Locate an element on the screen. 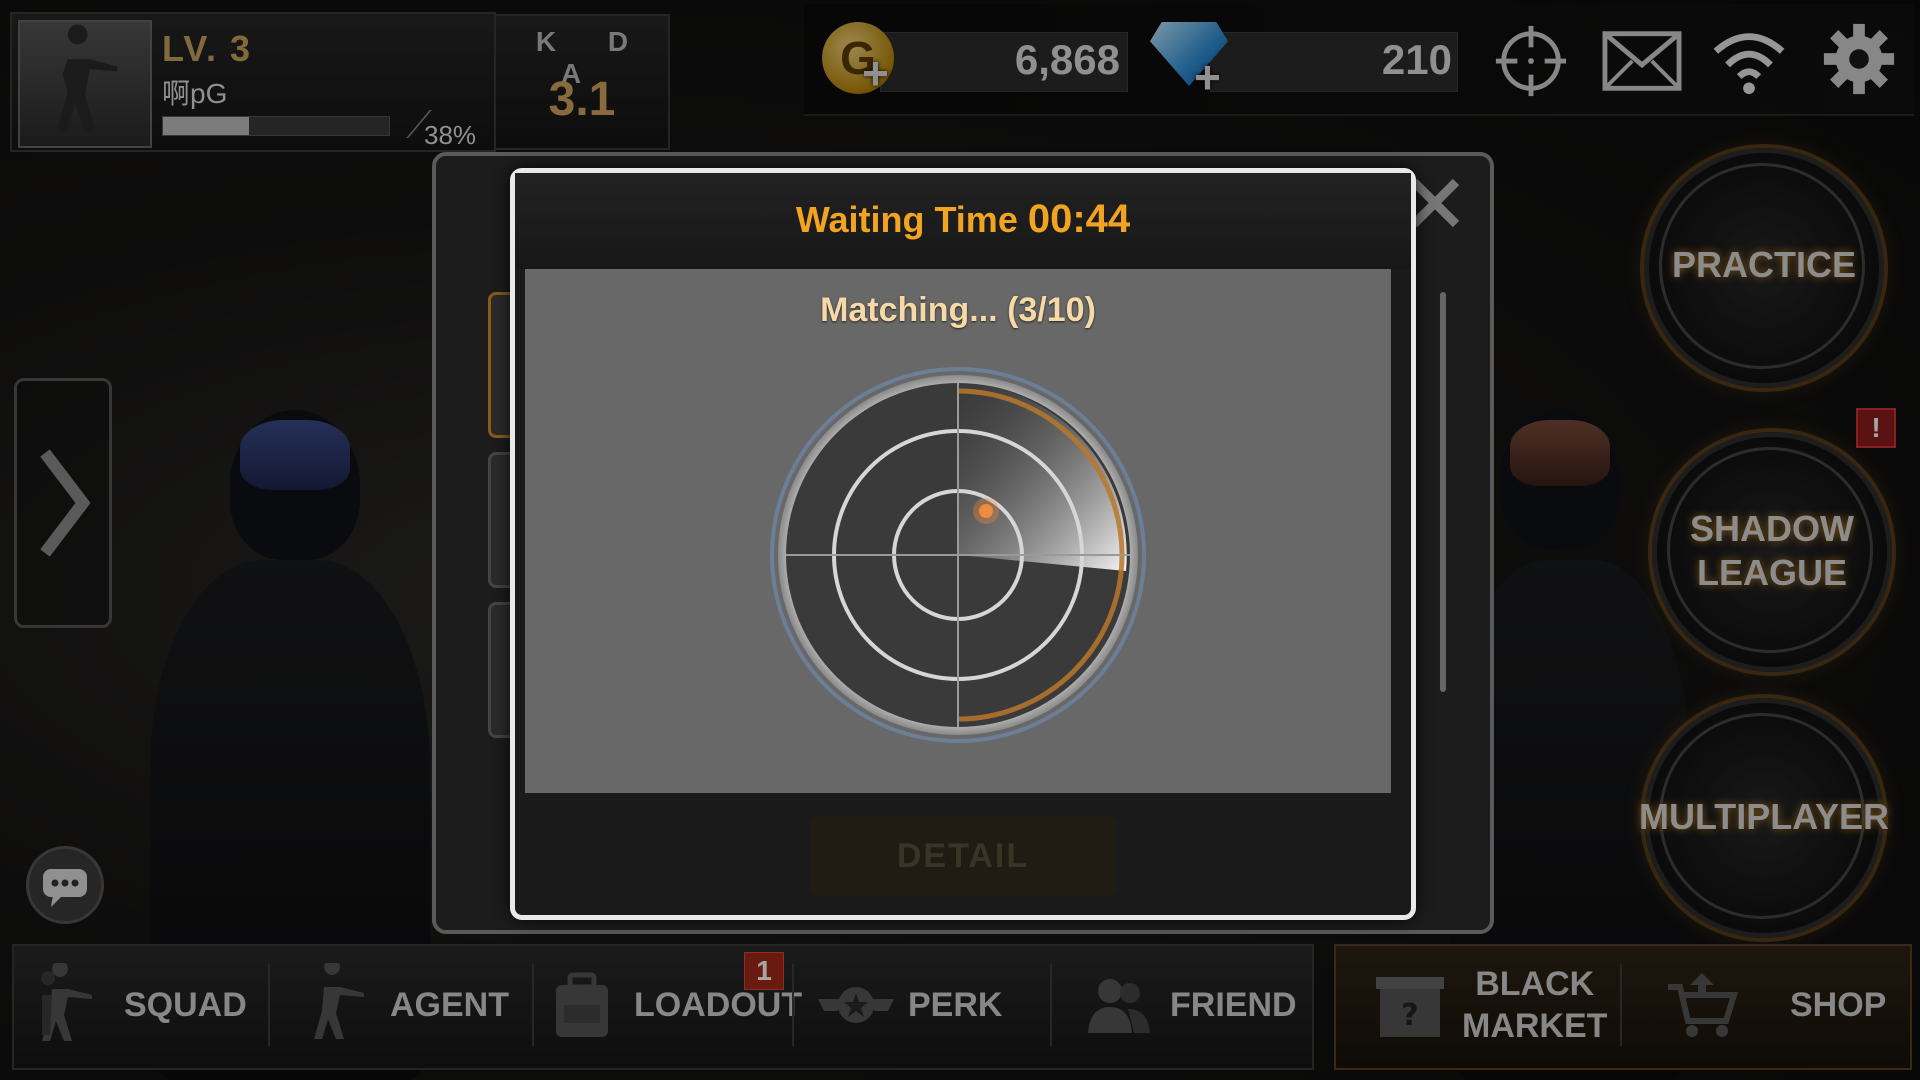 The height and width of the screenshot is (1080, 1920). waiting-time-value: 00:44 is located at coordinates (1079, 219).